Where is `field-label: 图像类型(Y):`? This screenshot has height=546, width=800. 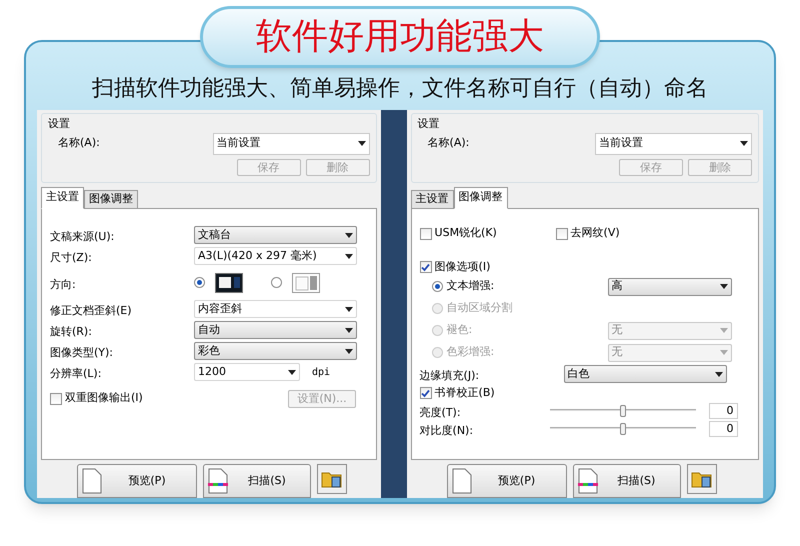
field-label: 图像类型(Y): is located at coordinates (82, 353).